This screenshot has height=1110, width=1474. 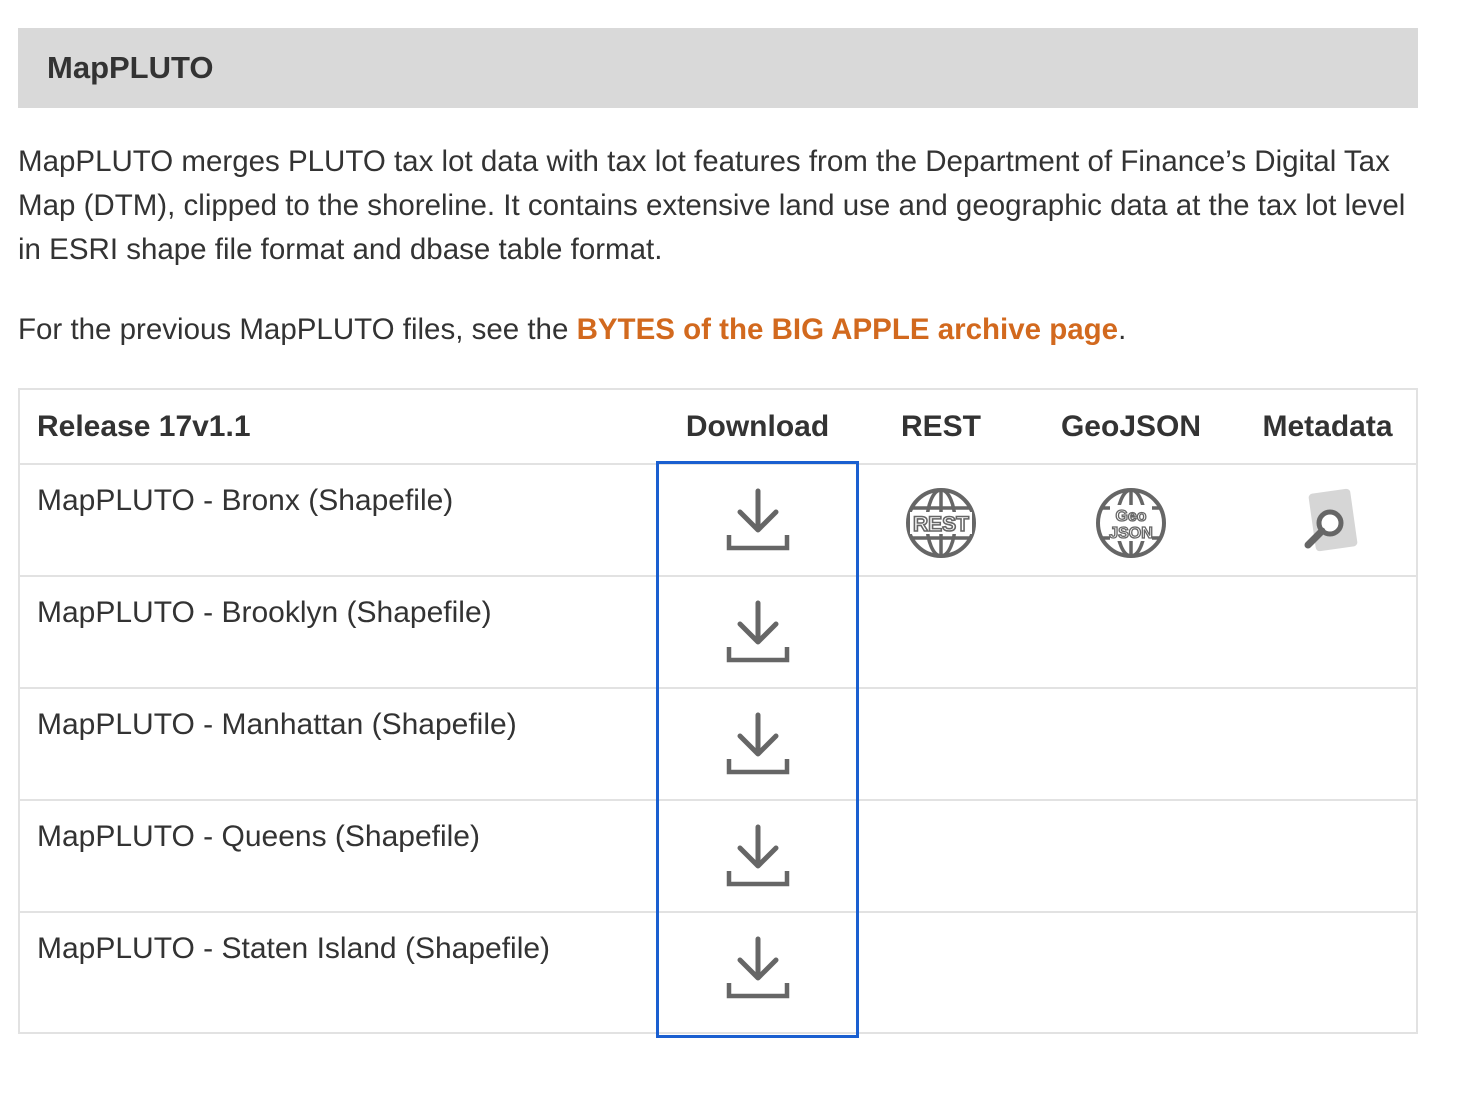 I want to click on table-row: MapPLUTO - Queens (Shapefile), so click(x=718, y=856).